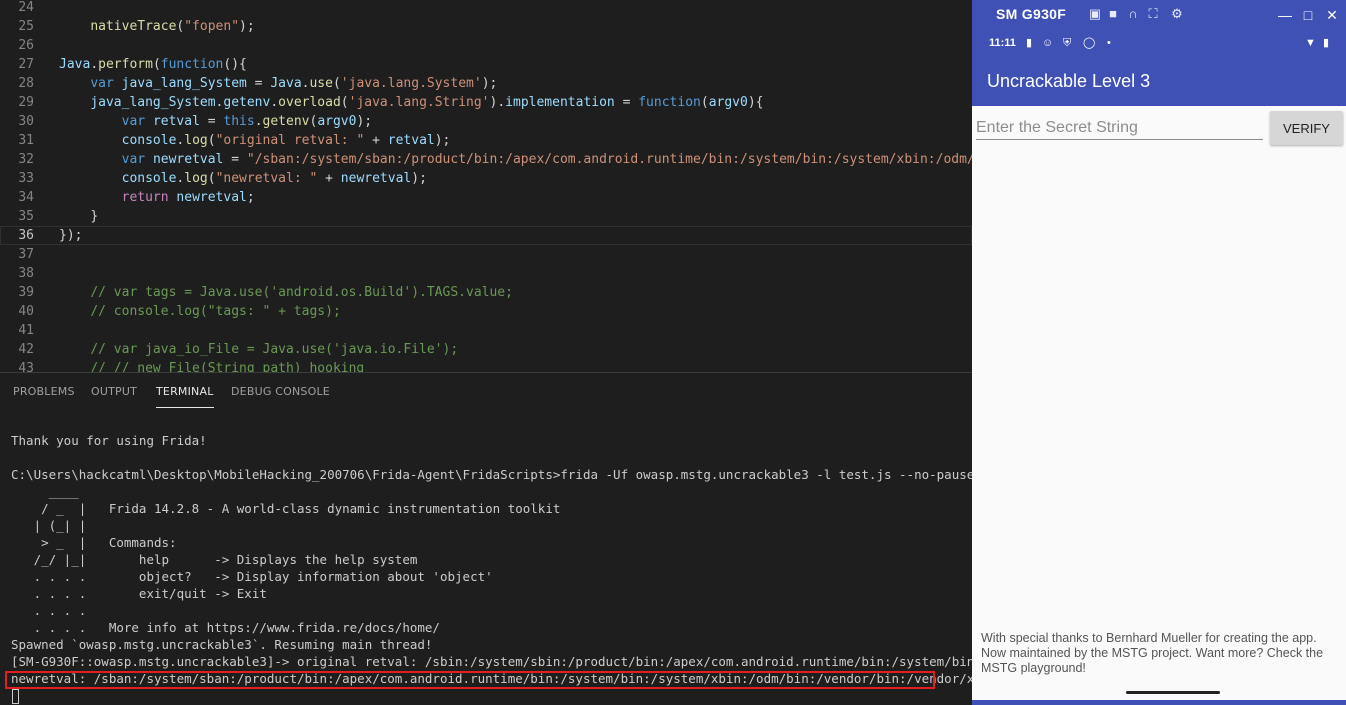  I want to click on wifi-icon: ▼, so click(1310, 43).